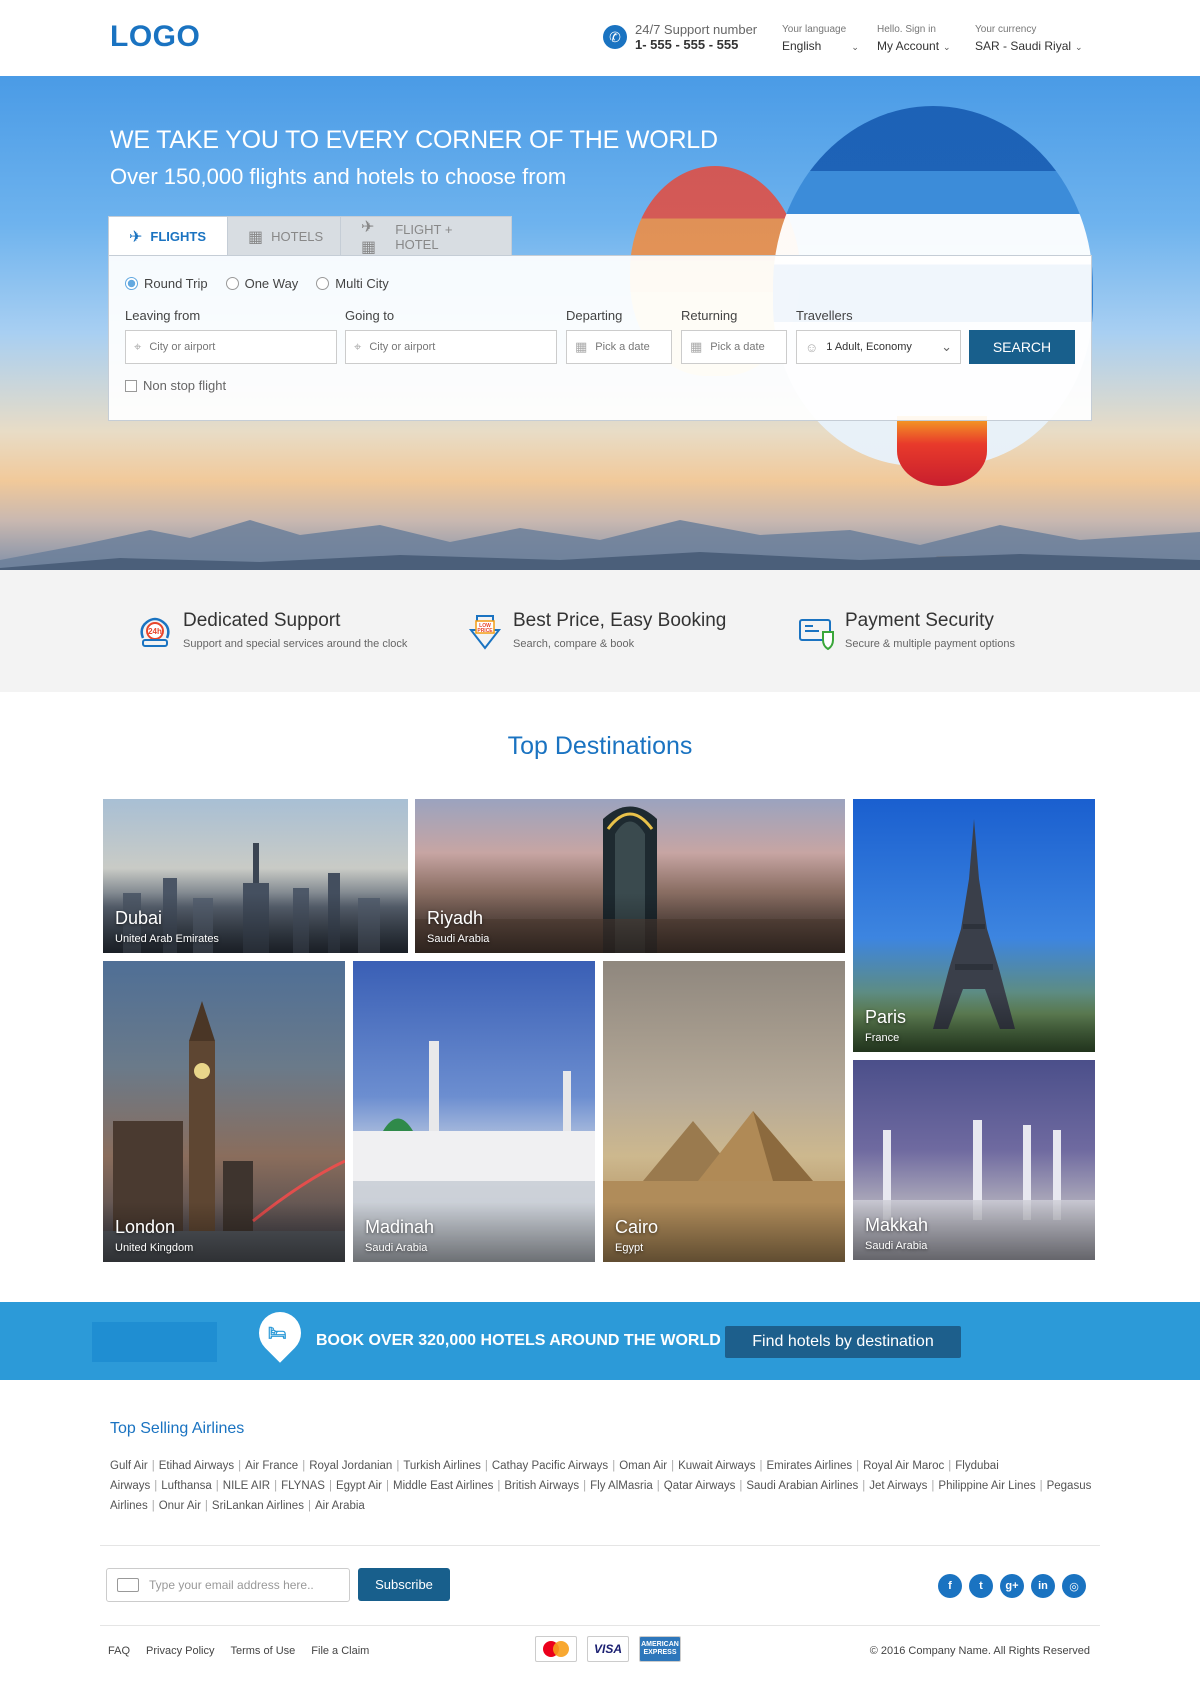 Image resolution: width=1200 pixels, height=1683 pixels. What do you see at coordinates (709, 315) in the screenshot?
I see `returning-label: Returning` at bounding box center [709, 315].